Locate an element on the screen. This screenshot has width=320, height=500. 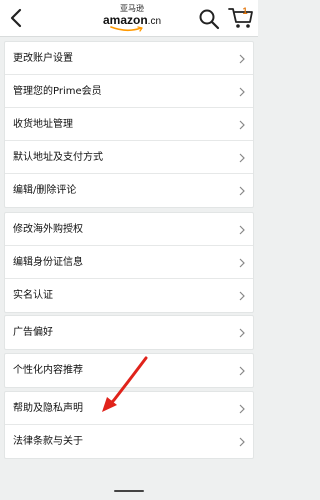
menu-item-real-name-verification: 实名认证 is located at coordinates (129, 295).